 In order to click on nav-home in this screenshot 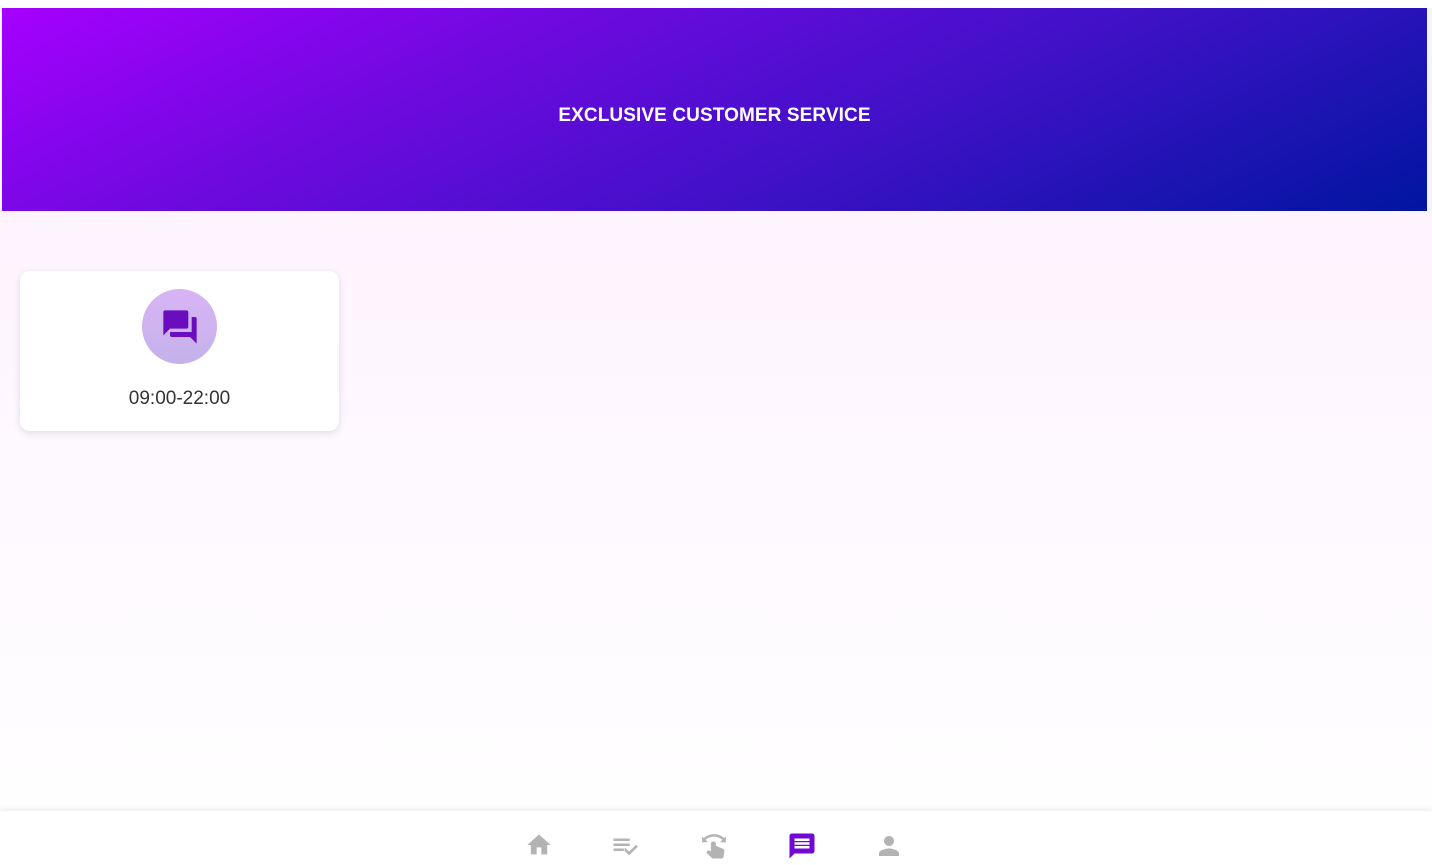, I will do `click(539, 848)`.